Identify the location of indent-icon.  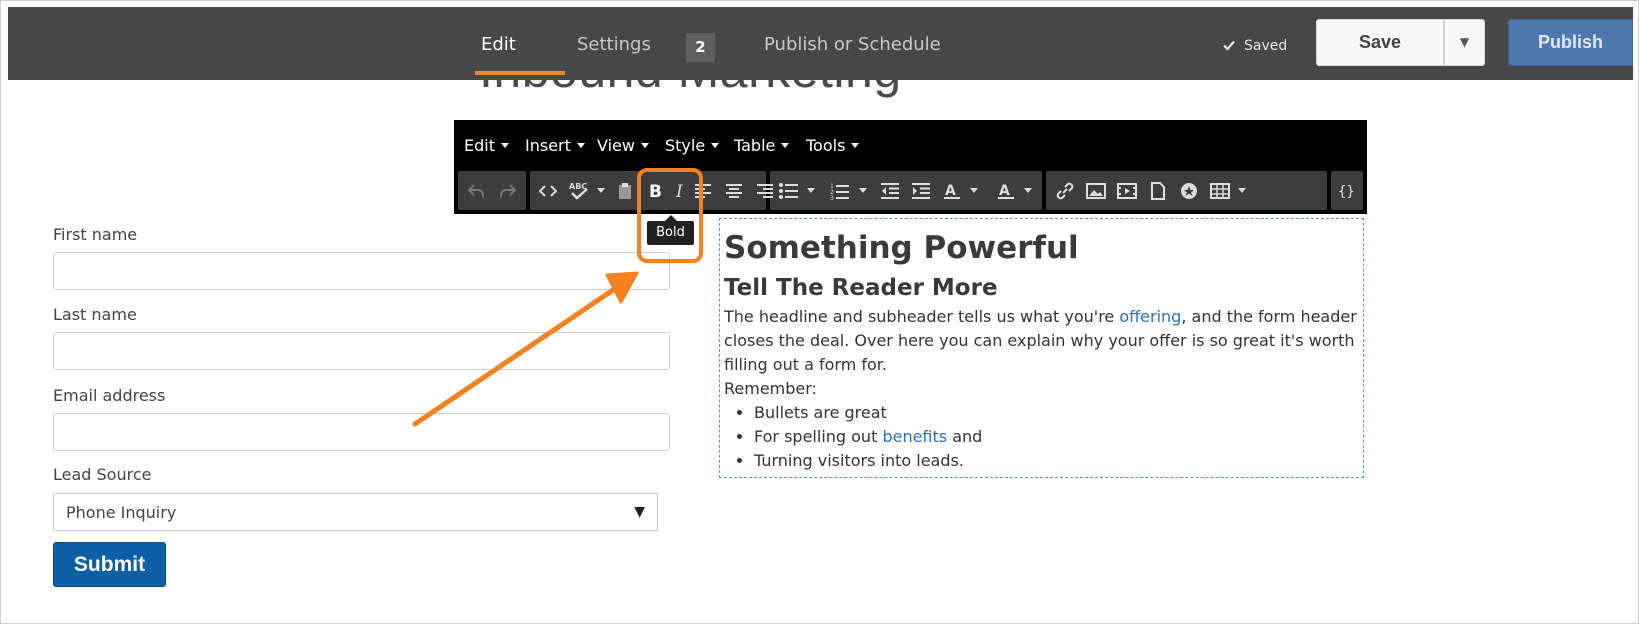
(921, 190).